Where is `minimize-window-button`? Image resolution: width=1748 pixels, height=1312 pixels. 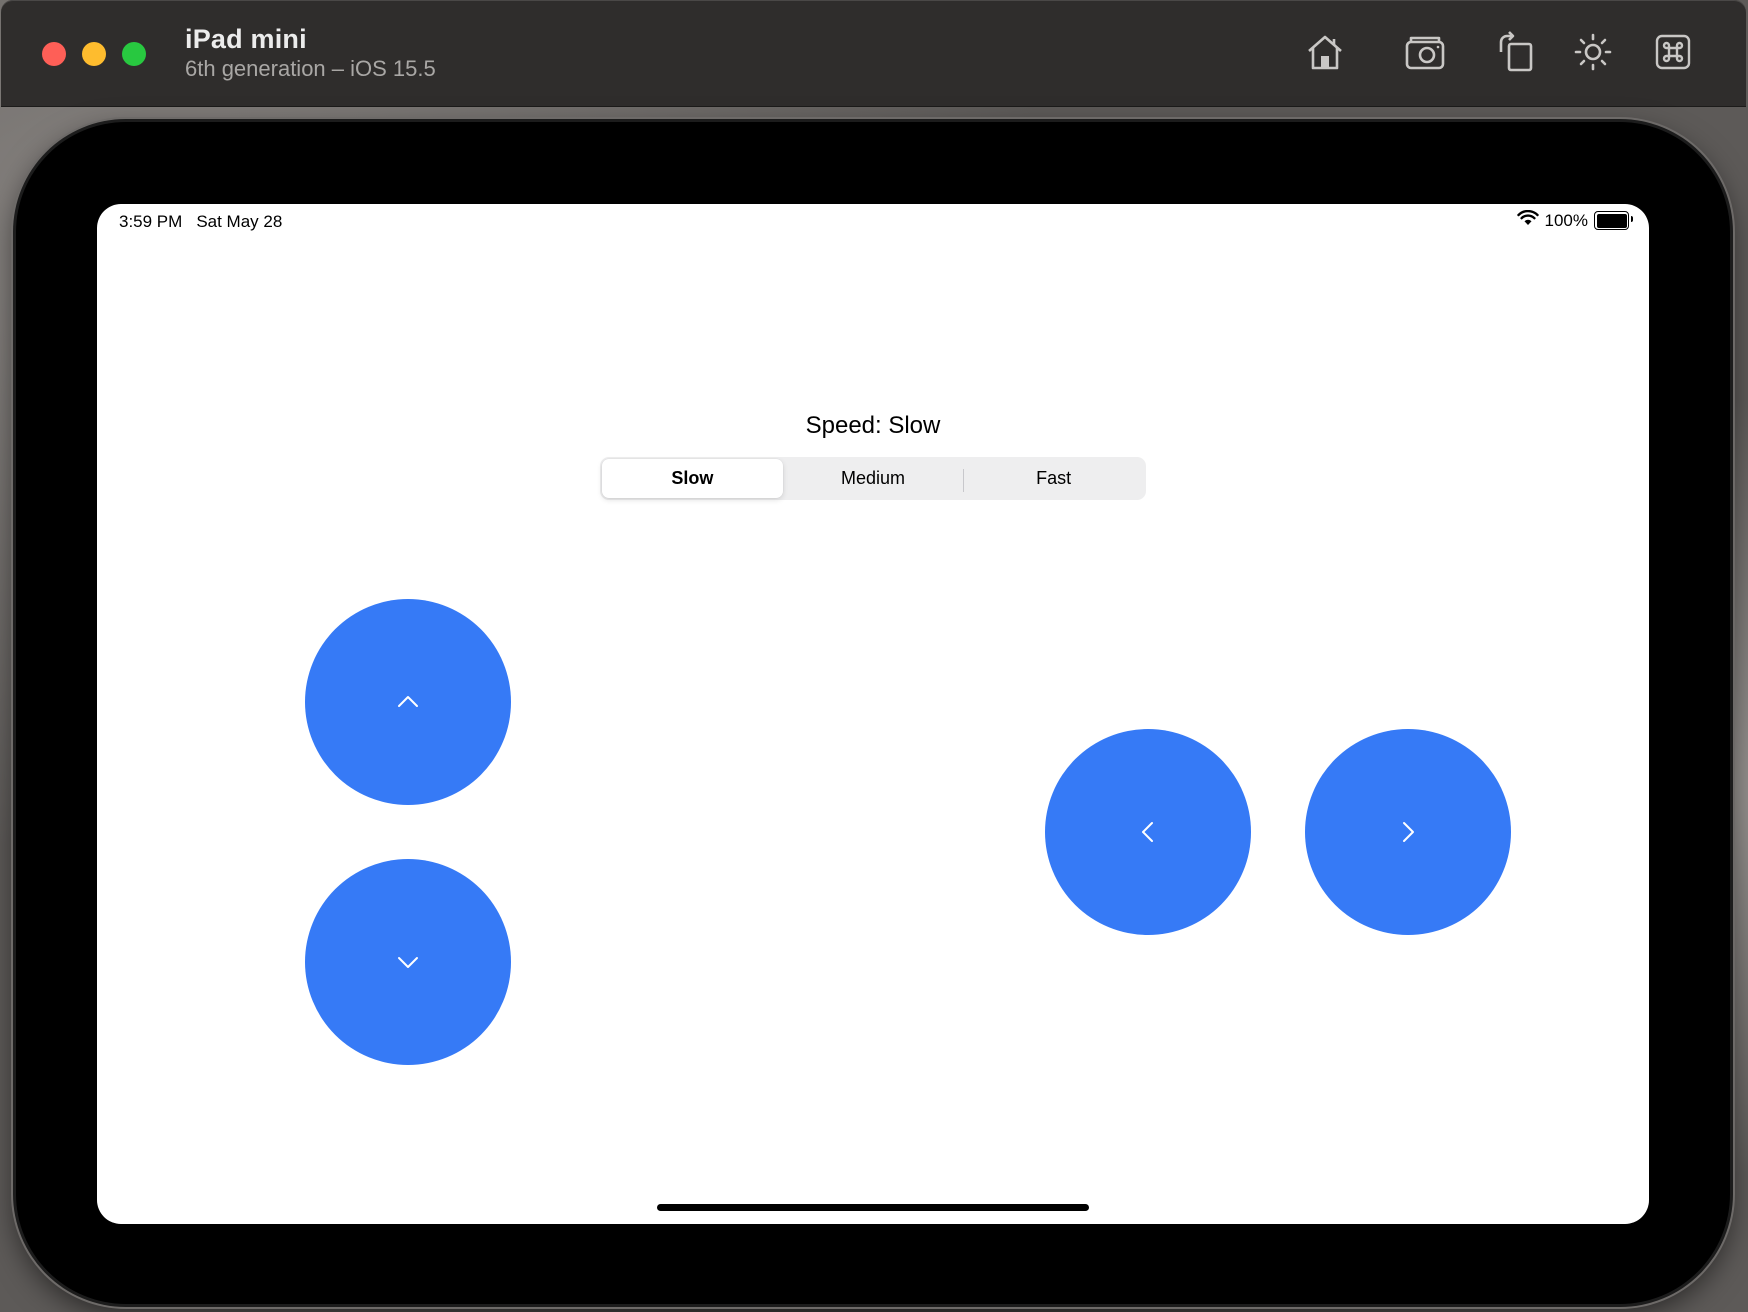
minimize-window-button is located at coordinates (94, 54).